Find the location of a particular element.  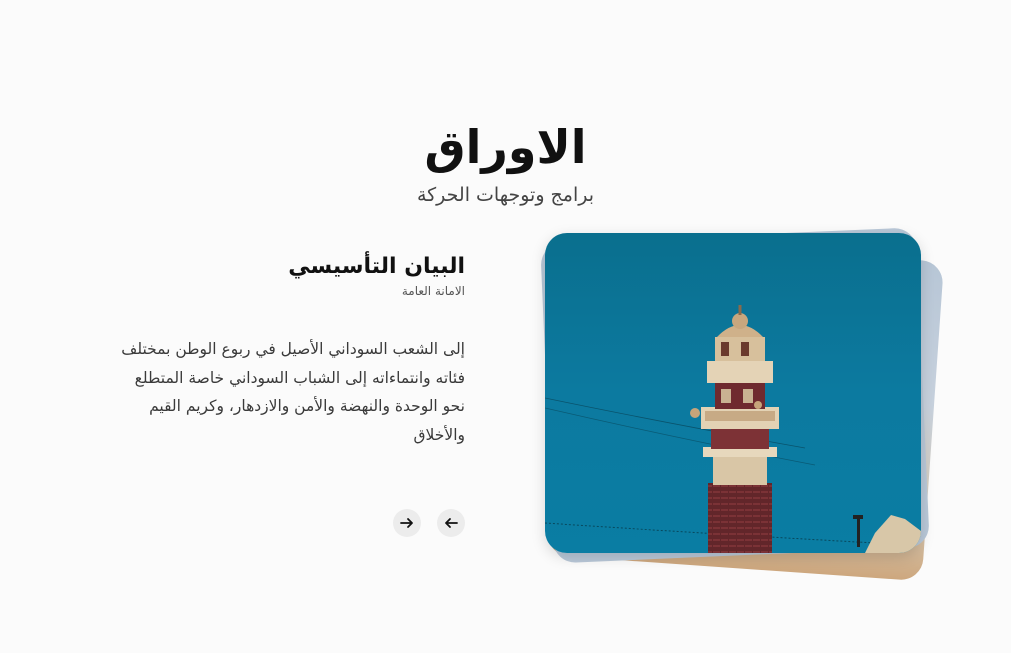

section-header: الاوراق برامج وتوجهات الحركة is located at coordinates (505, 163).